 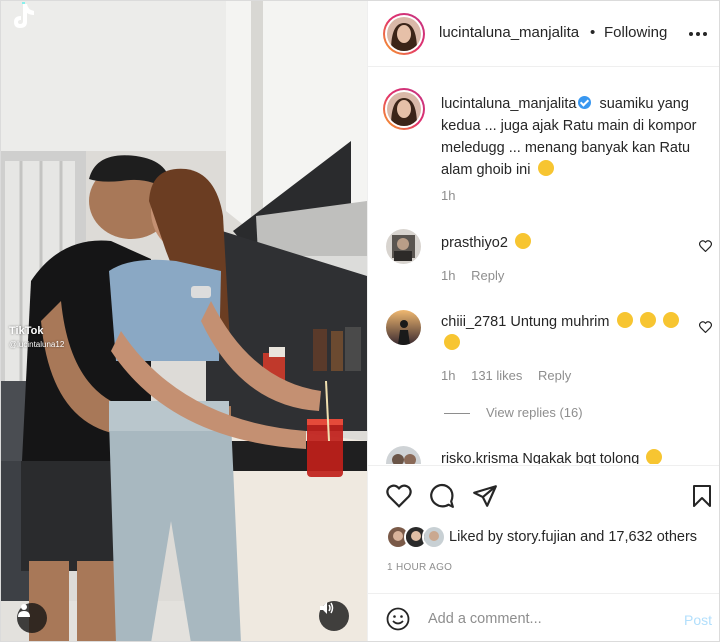 What do you see at coordinates (560, 322) in the screenshot?
I see `comment-2-body: Untung muhrim` at bounding box center [560, 322].